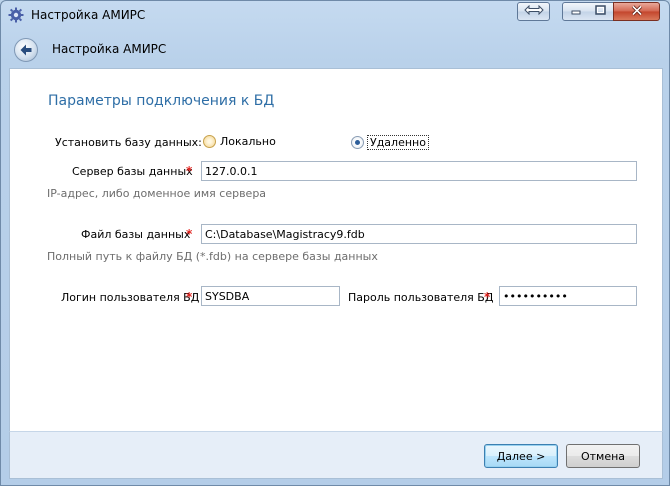  Describe the element at coordinates (130, 297) in the screenshot. I see `login-label: Логин пользователя БД` at that location.